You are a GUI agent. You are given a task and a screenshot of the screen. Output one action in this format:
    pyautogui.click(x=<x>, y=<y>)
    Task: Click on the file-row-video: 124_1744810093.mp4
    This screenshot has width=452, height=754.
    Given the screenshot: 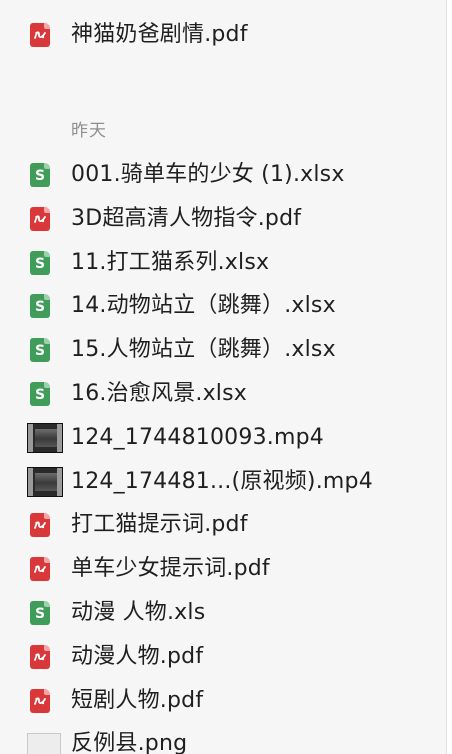 What is the action you would take?
    pyautogui.click(x=220, y=438)
    